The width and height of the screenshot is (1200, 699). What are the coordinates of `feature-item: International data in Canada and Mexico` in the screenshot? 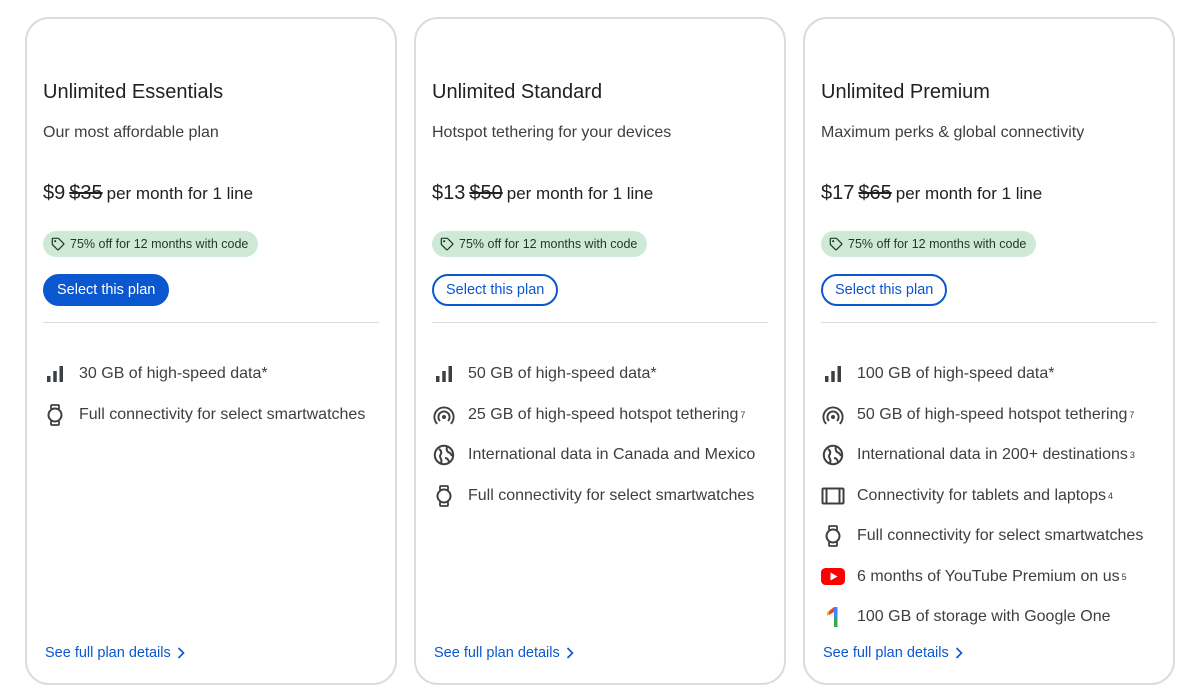 It's located at (600, 455).